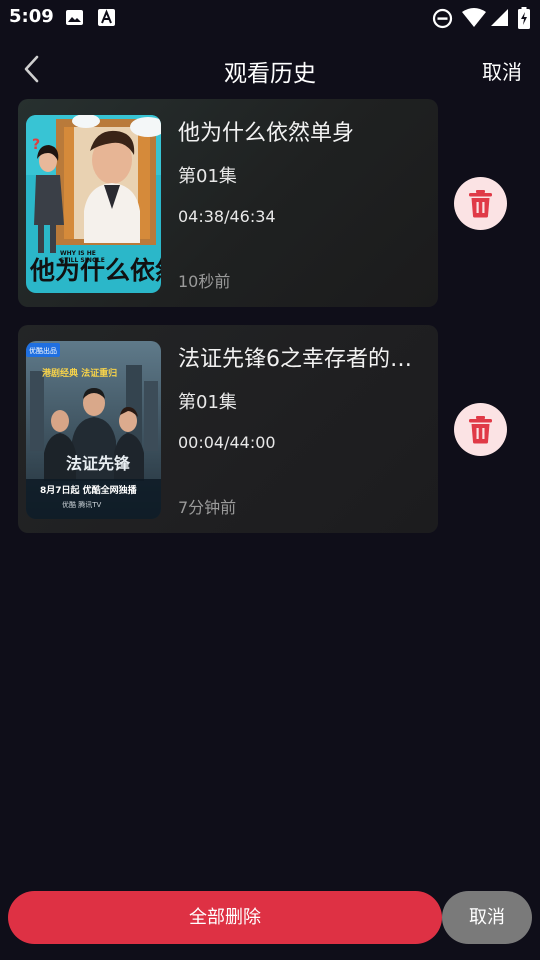 The image size is (540, 960). I want to click on delete-all-button: 全部删除, so click(225, 917).